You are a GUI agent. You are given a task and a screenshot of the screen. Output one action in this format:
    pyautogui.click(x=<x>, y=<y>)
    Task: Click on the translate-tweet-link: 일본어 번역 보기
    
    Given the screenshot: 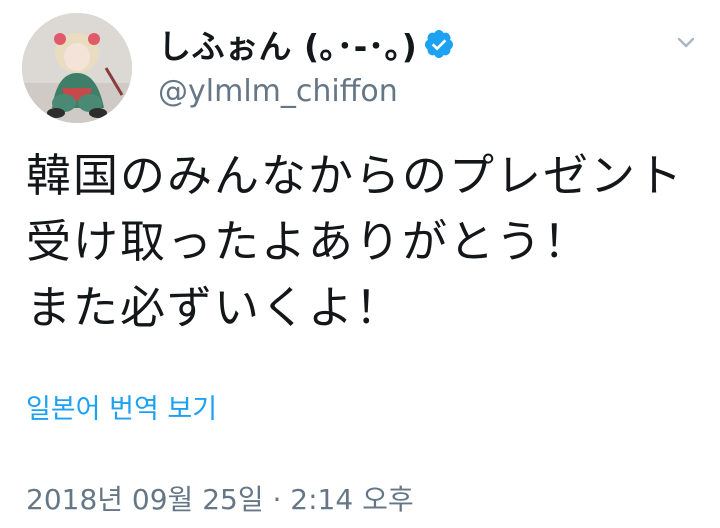 What is the action you would take?
    pyautogui.click(x=121, y=406)
    